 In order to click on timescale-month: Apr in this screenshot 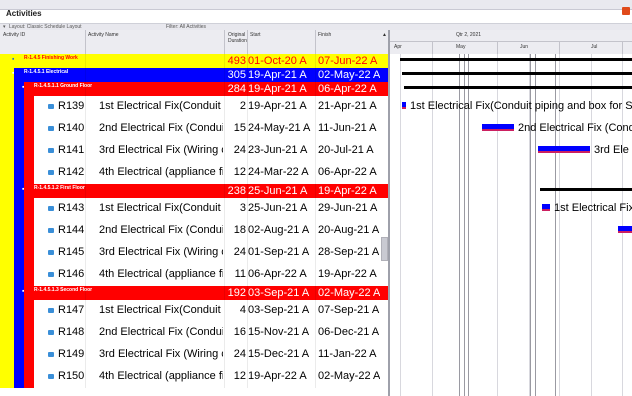, I will do `click(398, 47)`.